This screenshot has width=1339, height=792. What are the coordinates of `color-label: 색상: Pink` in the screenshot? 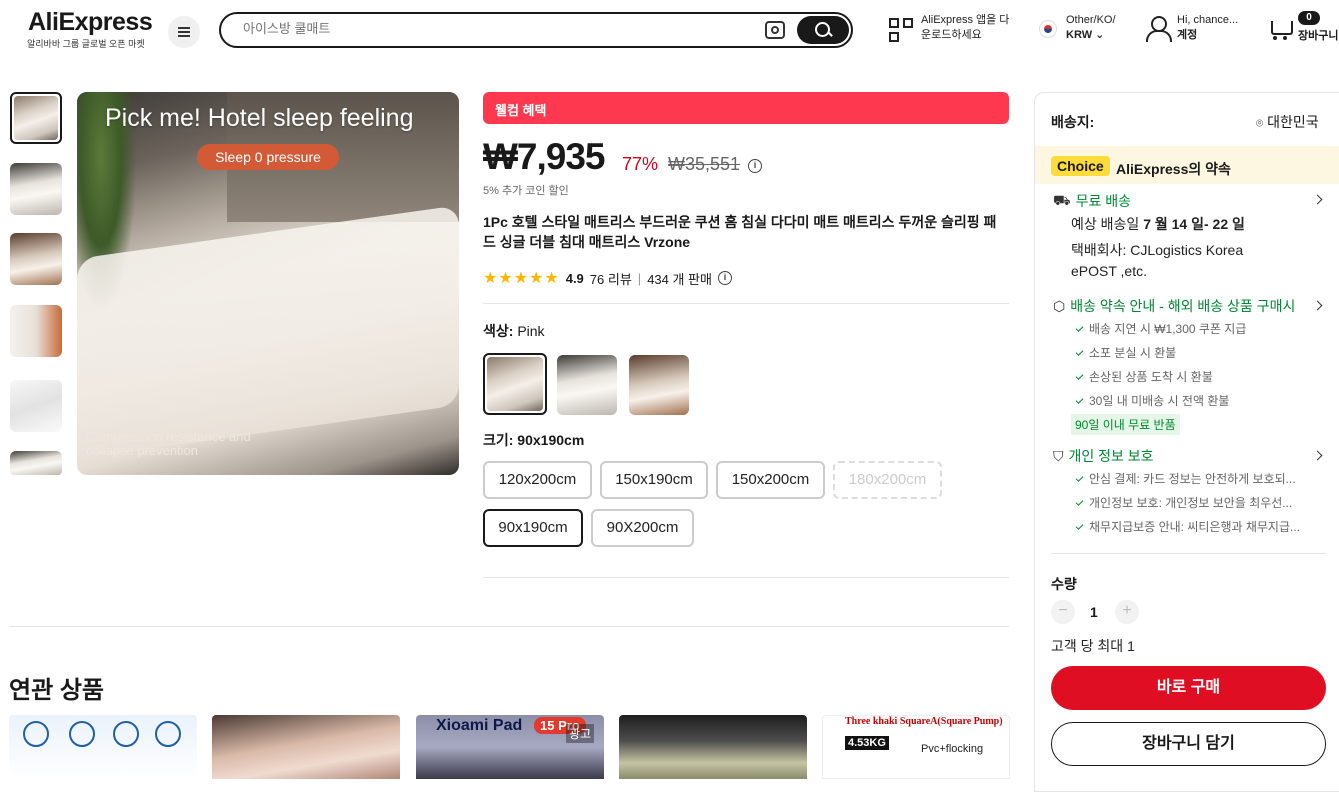 It's located at (514, 331).